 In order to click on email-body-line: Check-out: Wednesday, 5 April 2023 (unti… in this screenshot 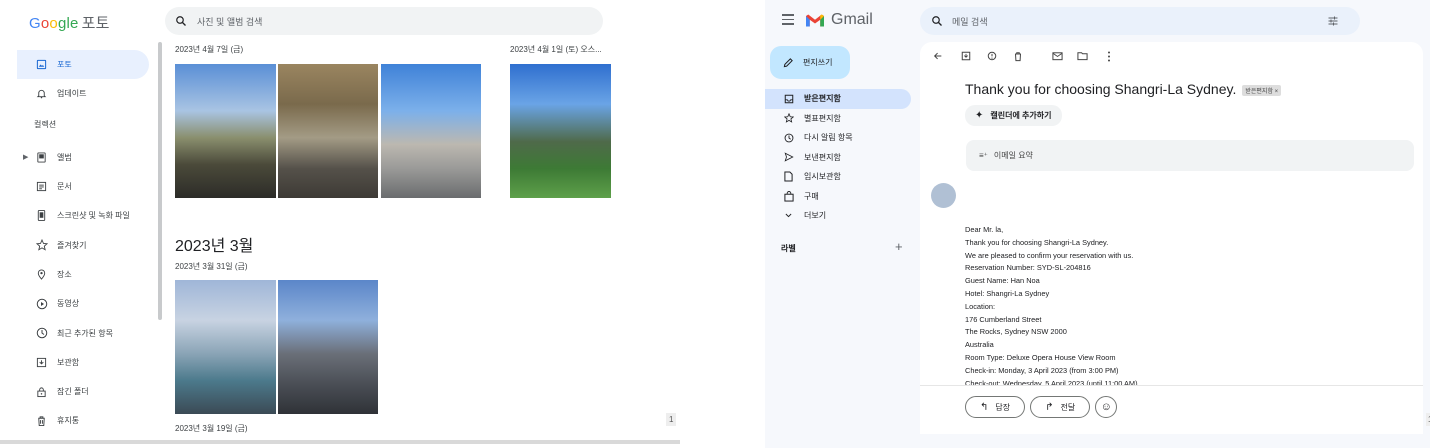, I will do `click(1051, 381)`.